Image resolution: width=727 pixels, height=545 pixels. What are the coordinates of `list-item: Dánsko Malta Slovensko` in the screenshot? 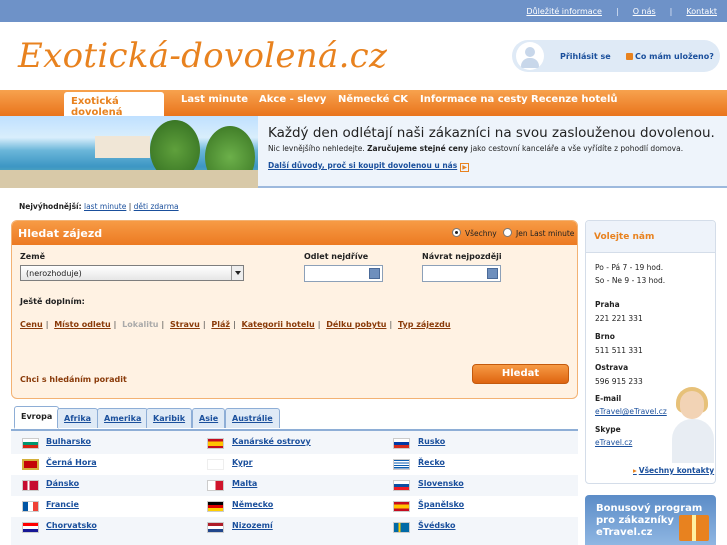 It's located at (294, 485).